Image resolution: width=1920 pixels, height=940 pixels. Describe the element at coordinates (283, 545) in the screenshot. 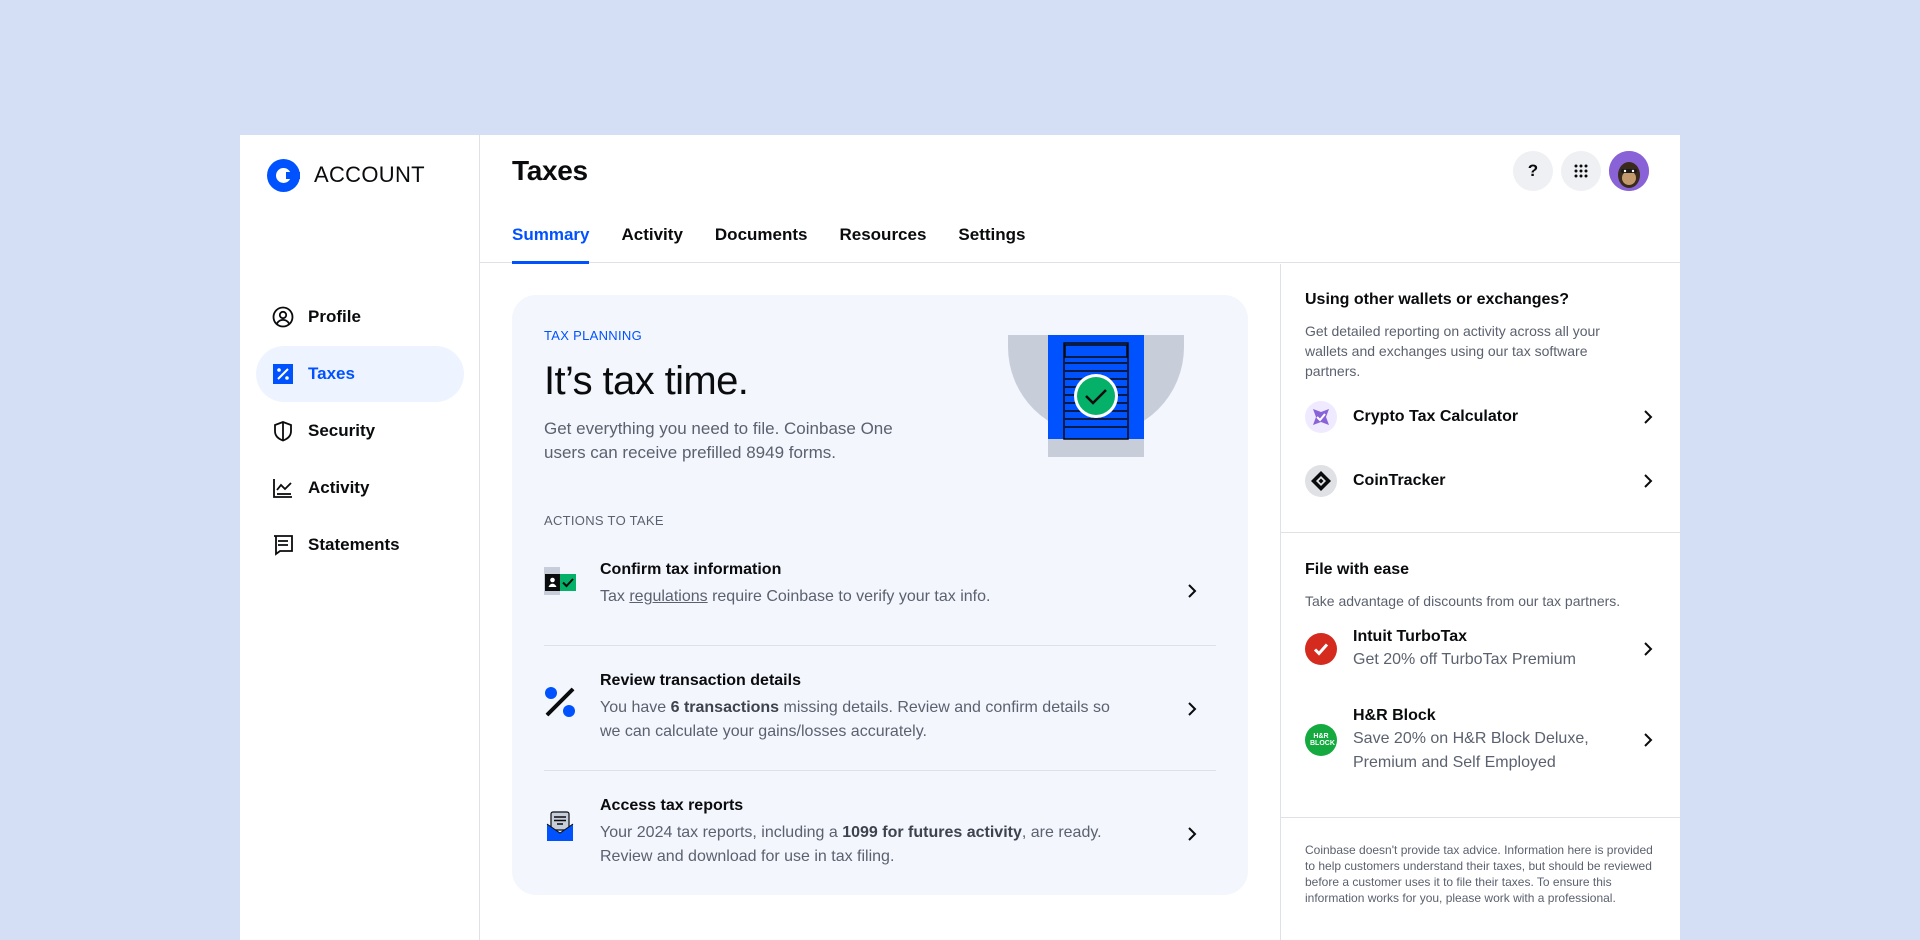

I see `receipt-icon` at that location.